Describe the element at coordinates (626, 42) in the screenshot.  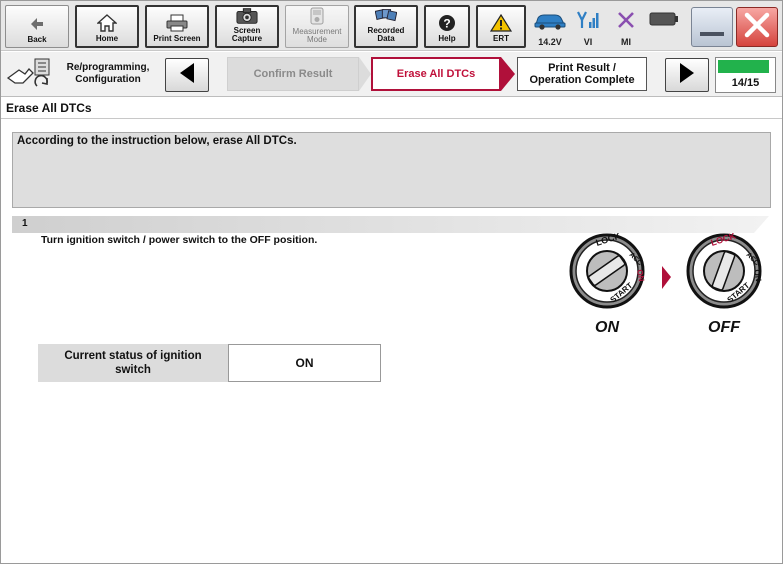
I see `mi-label: MI` at that location.